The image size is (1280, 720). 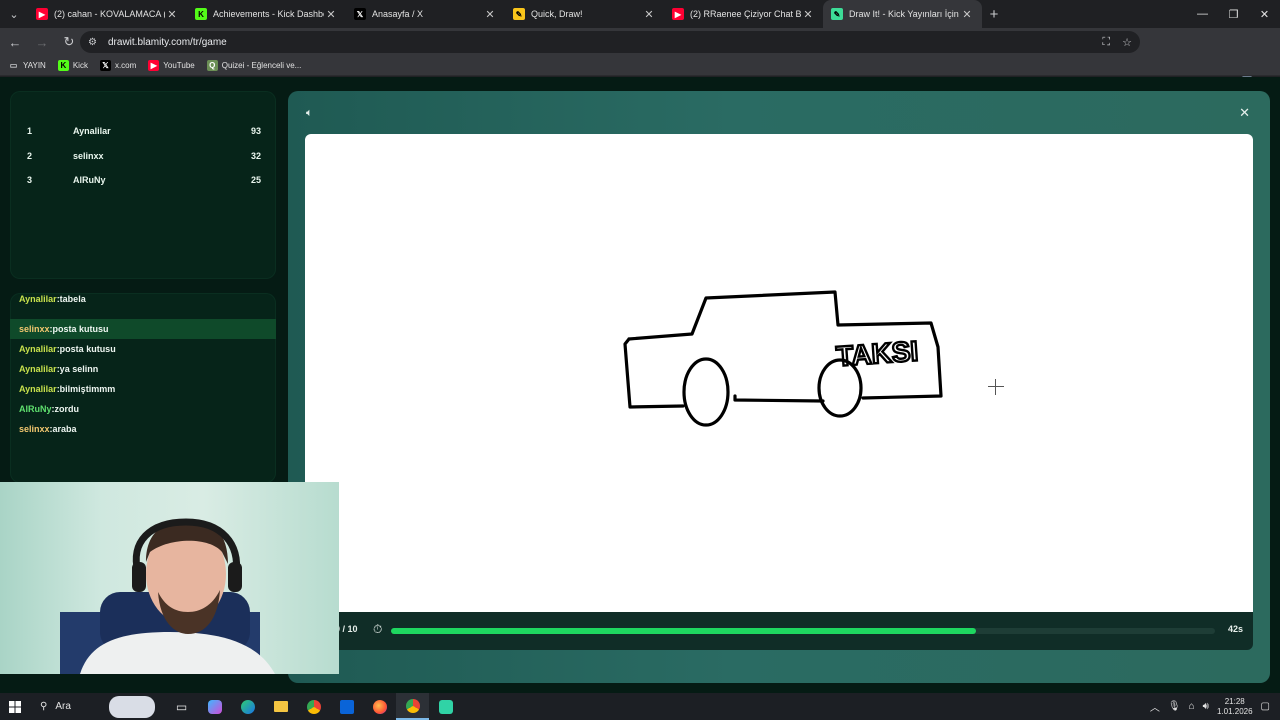 What do you see at coordinates (15, 706) in the screenshot?
I see `start-button` at bounding box center [15, 706].